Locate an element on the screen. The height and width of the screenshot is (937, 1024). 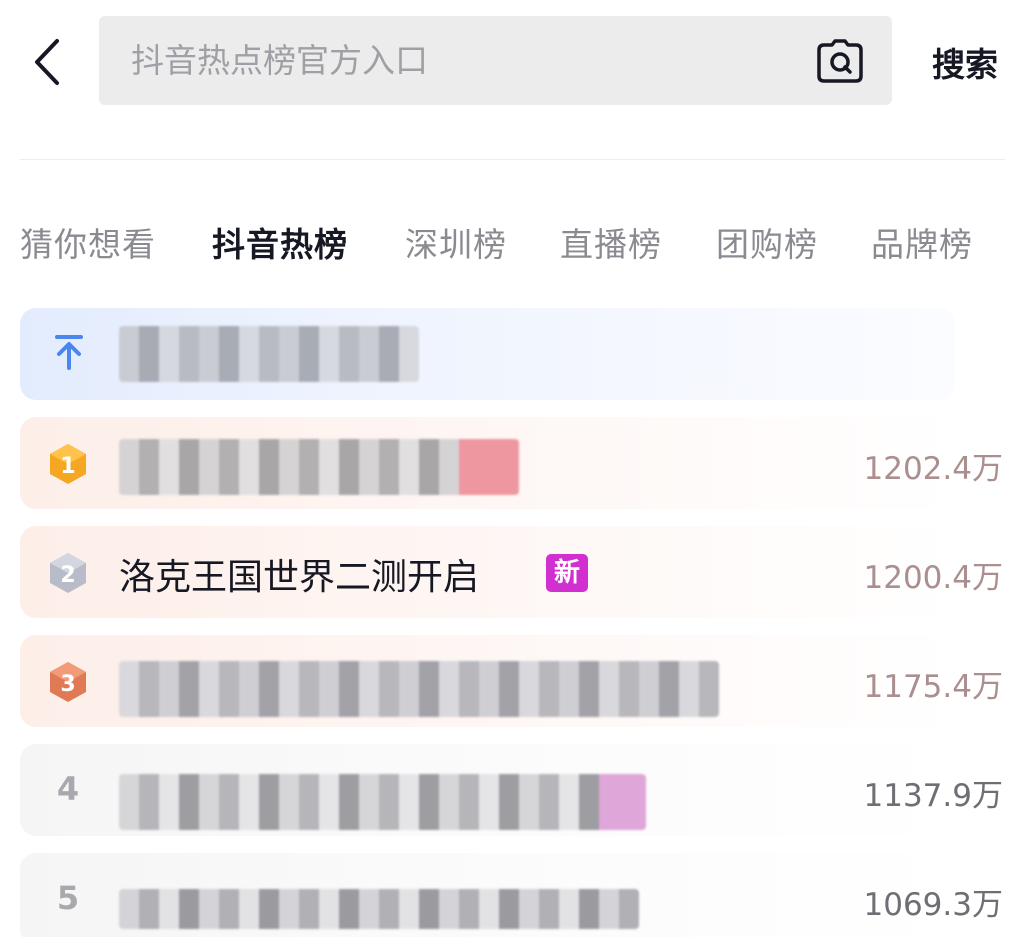
hot-value: 1069.3万 is located at coordinates (933, 905).